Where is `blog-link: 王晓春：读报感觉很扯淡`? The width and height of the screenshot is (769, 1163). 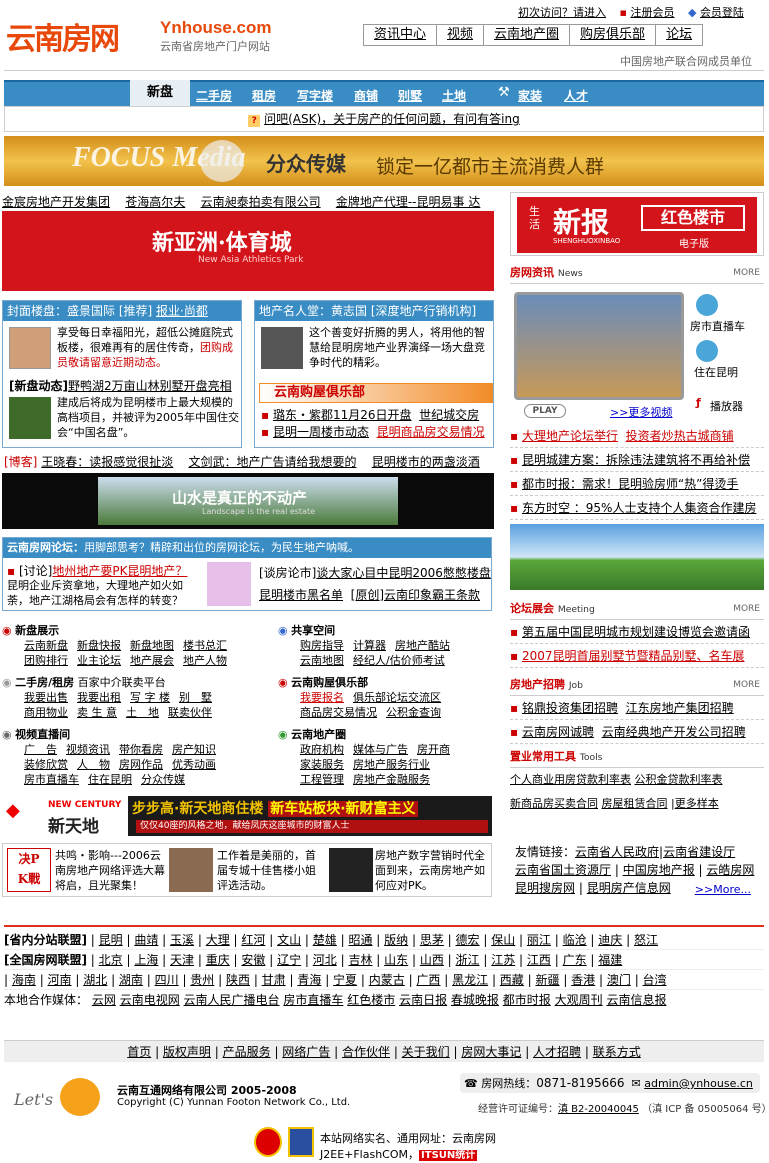
blog-link: 王晓春：读报感觉很扯淡 is located at coordinates (107, 462).